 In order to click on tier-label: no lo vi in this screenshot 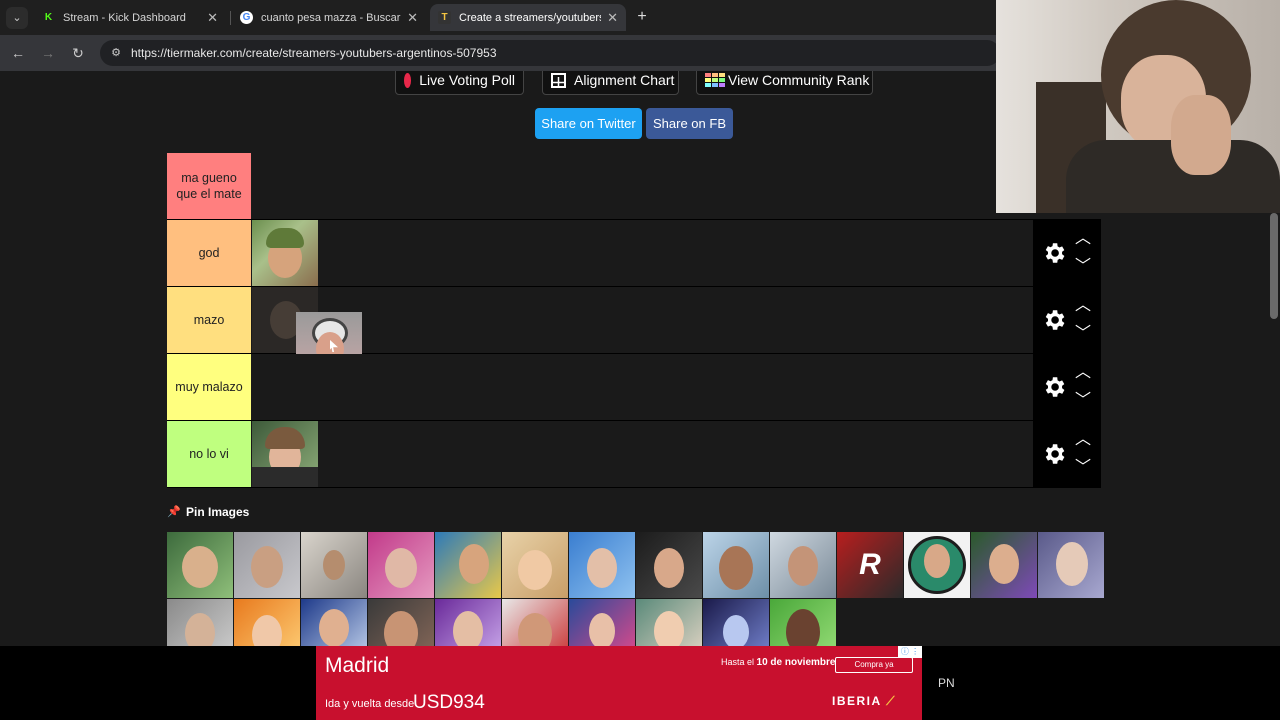, I will do `click(209, 454)`.